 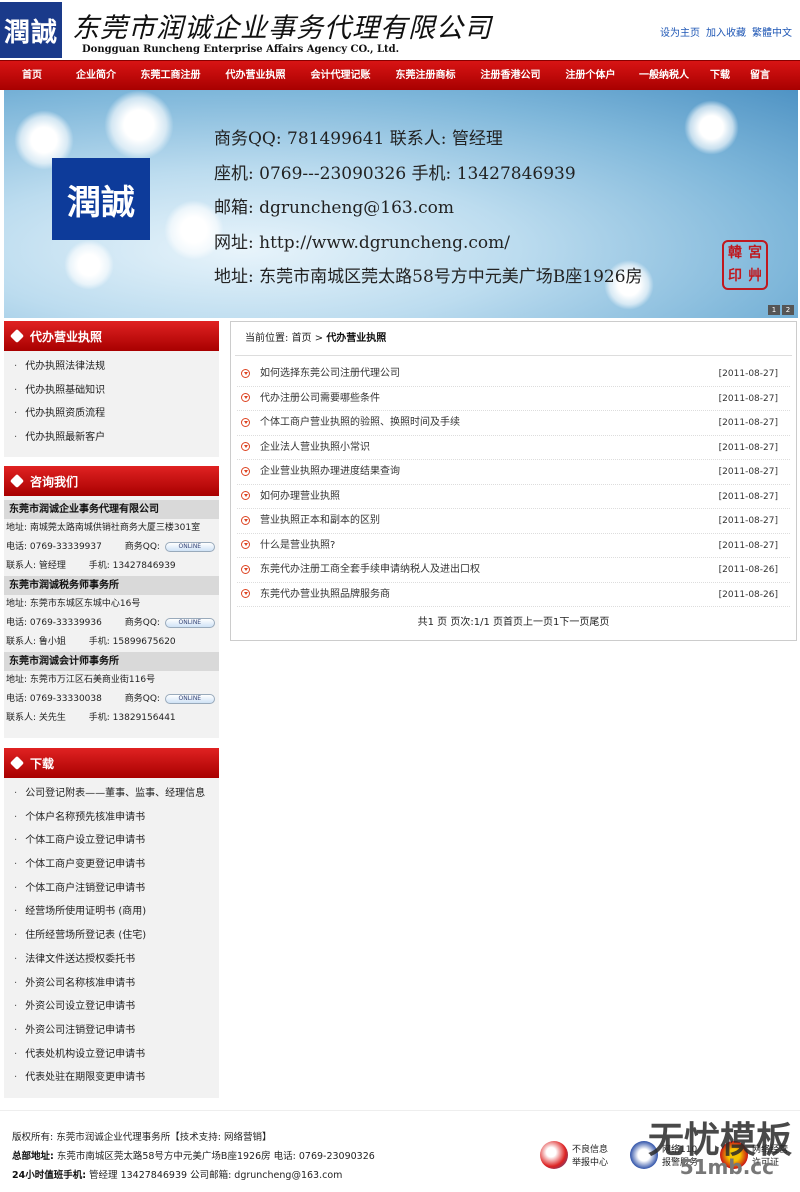 I want to click on contact-person: 联系人: 鲁小姐, so click(x=36, y=642).